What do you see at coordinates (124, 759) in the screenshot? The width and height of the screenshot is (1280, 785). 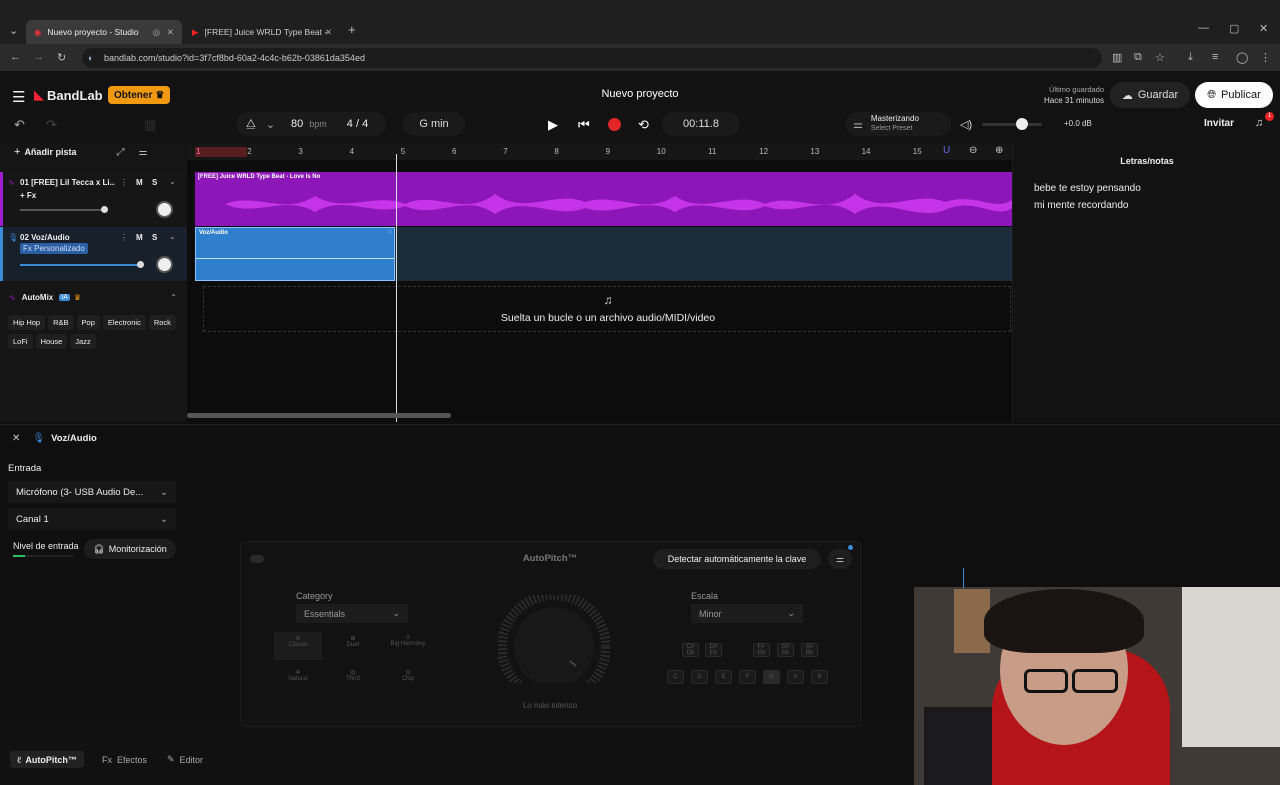 I see `tab-effects: Fx Efectos` at bounding box center [124, 759].